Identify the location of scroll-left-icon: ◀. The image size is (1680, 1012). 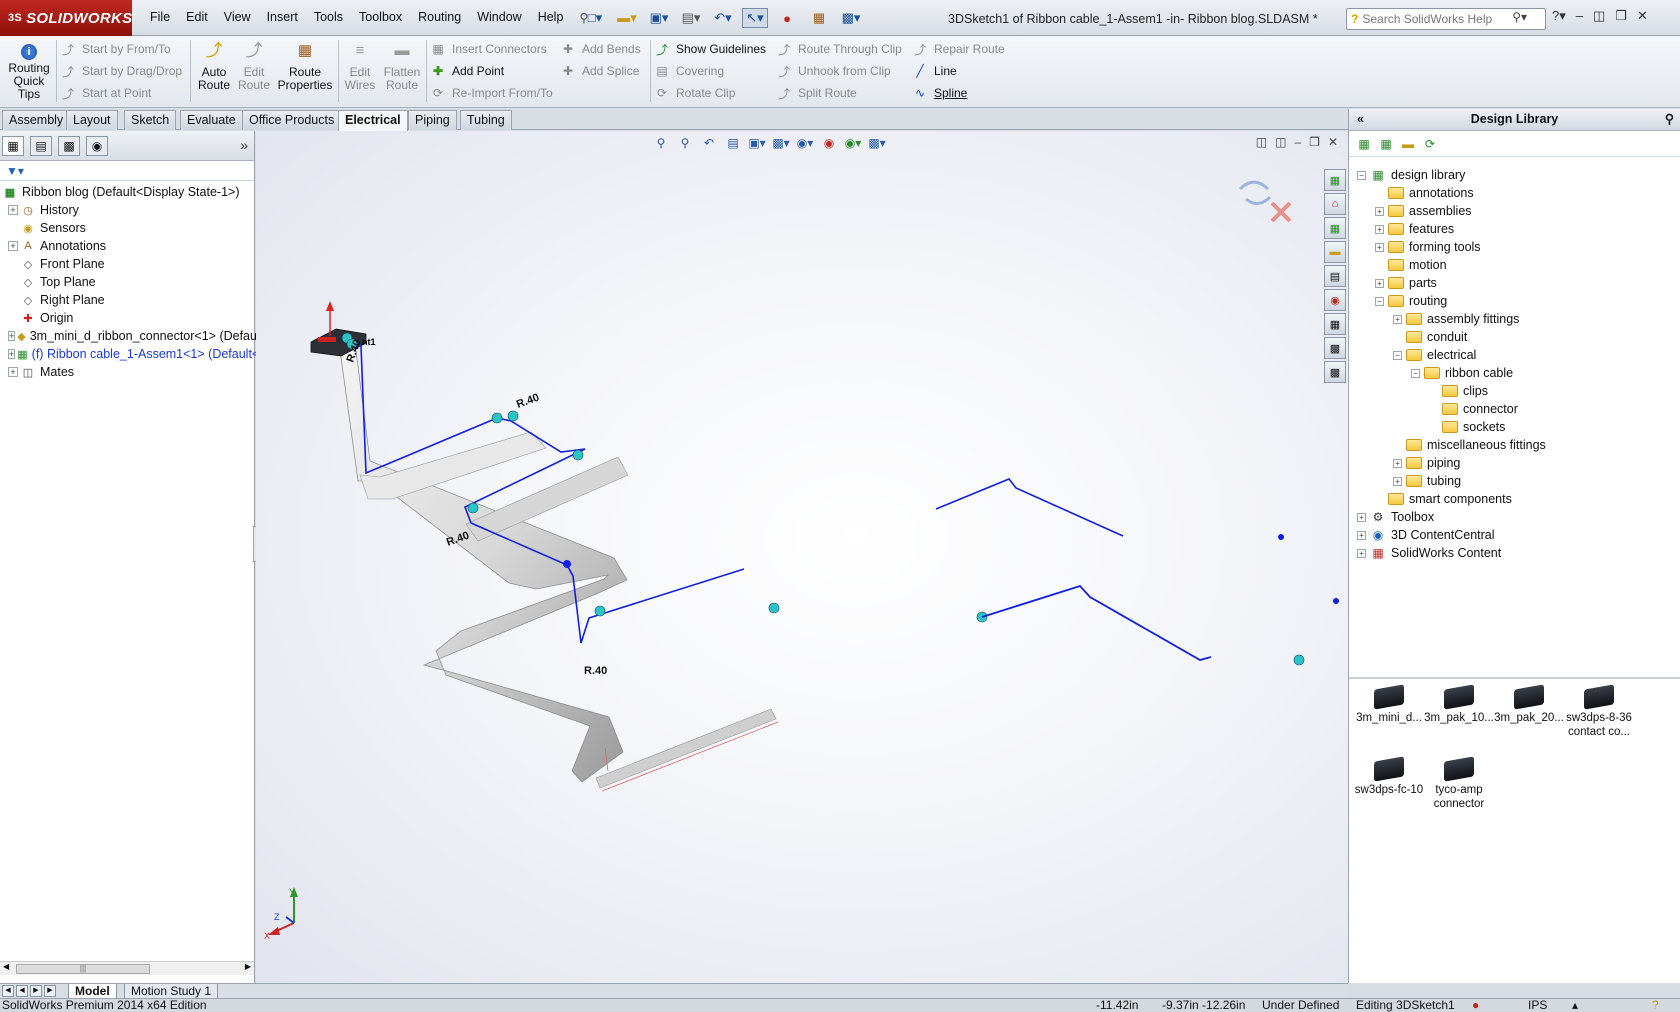
(6, 966).